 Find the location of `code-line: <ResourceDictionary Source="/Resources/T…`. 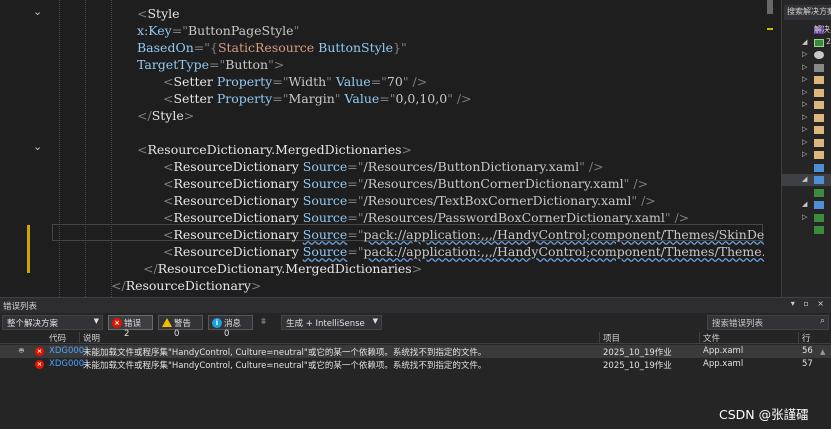

code-line: <ResourceDictionary Source="/Resources/T… is located at coordinates (387, 200).